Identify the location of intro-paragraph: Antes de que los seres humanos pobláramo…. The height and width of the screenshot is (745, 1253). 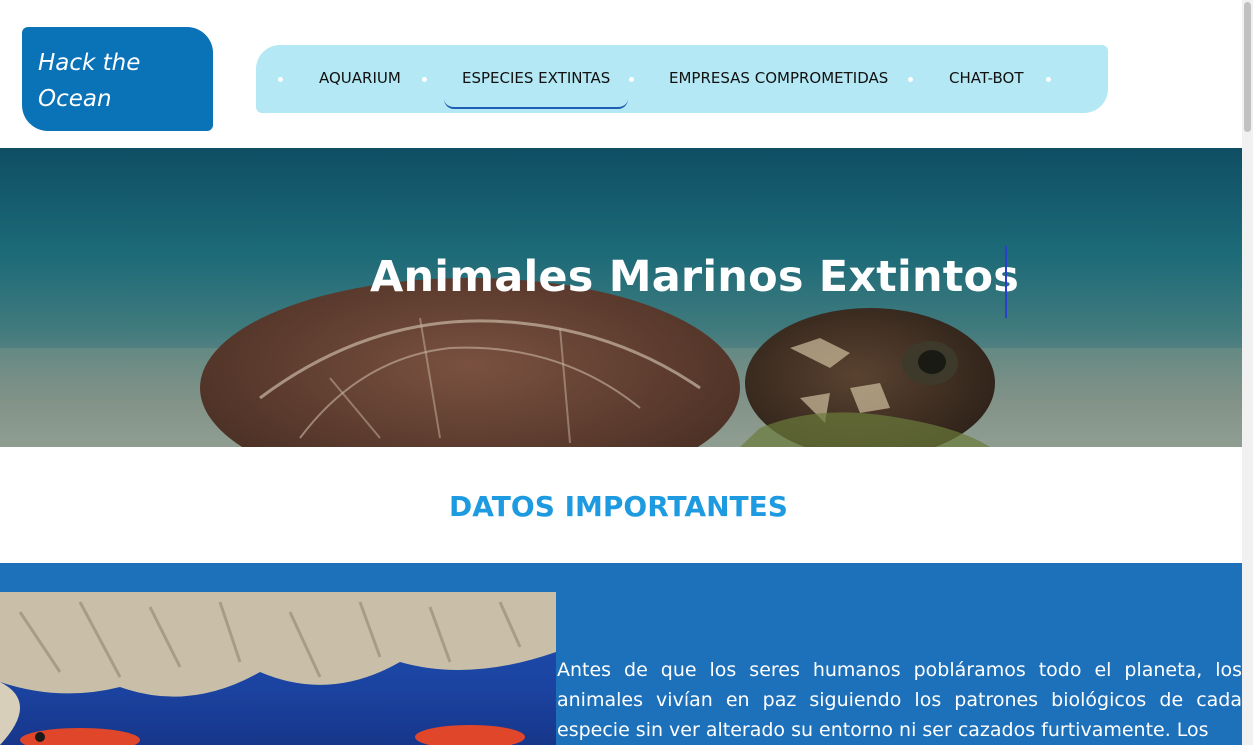
(899, 700).